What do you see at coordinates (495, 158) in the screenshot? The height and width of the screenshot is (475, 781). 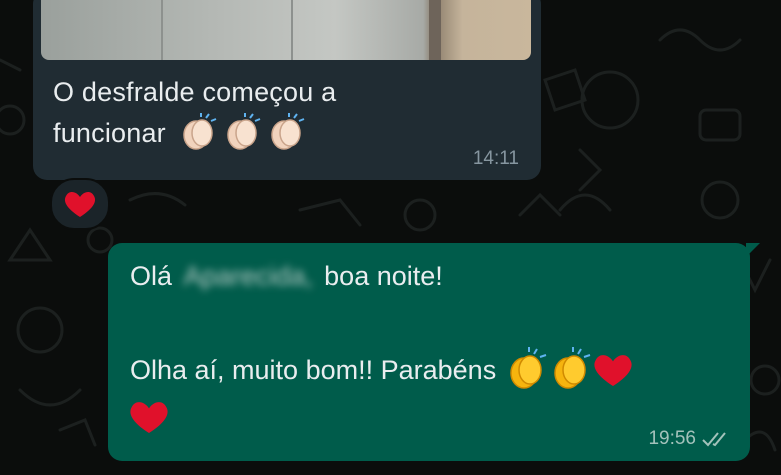 I see `incoming-timestamp: 14:11` at bounding box center [495, 158].